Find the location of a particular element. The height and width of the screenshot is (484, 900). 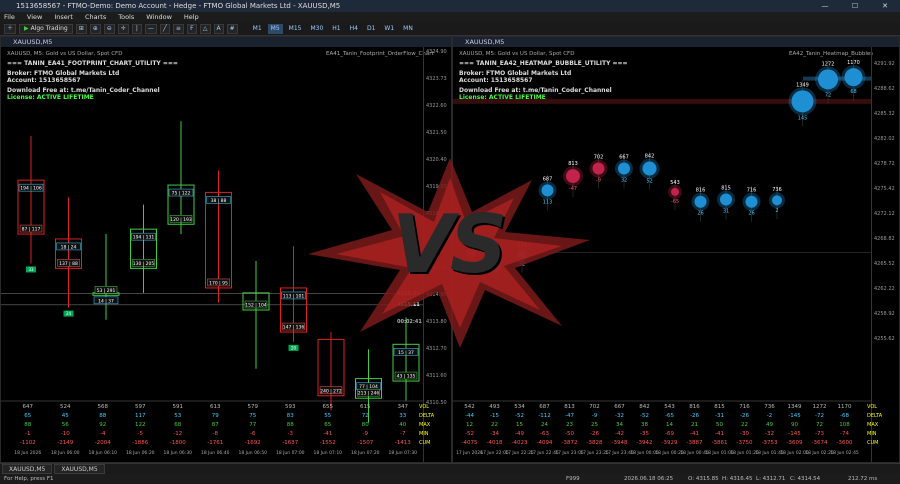

bubble-delta-label: 52 is located at coordinates (522, 265).